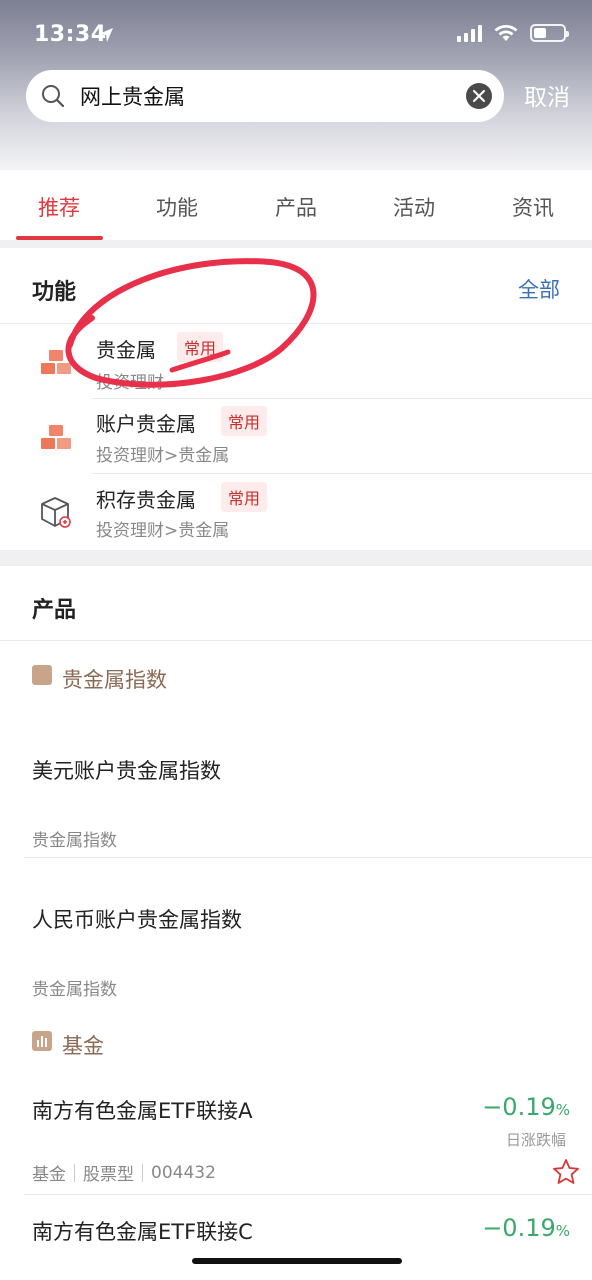 The height and width of the screenshot is (1280, 592). What do you see at coordinates (114, 680) in the screenshot?
I see `category-label-index: 贵金属指数` at bounding box center [114, 680].